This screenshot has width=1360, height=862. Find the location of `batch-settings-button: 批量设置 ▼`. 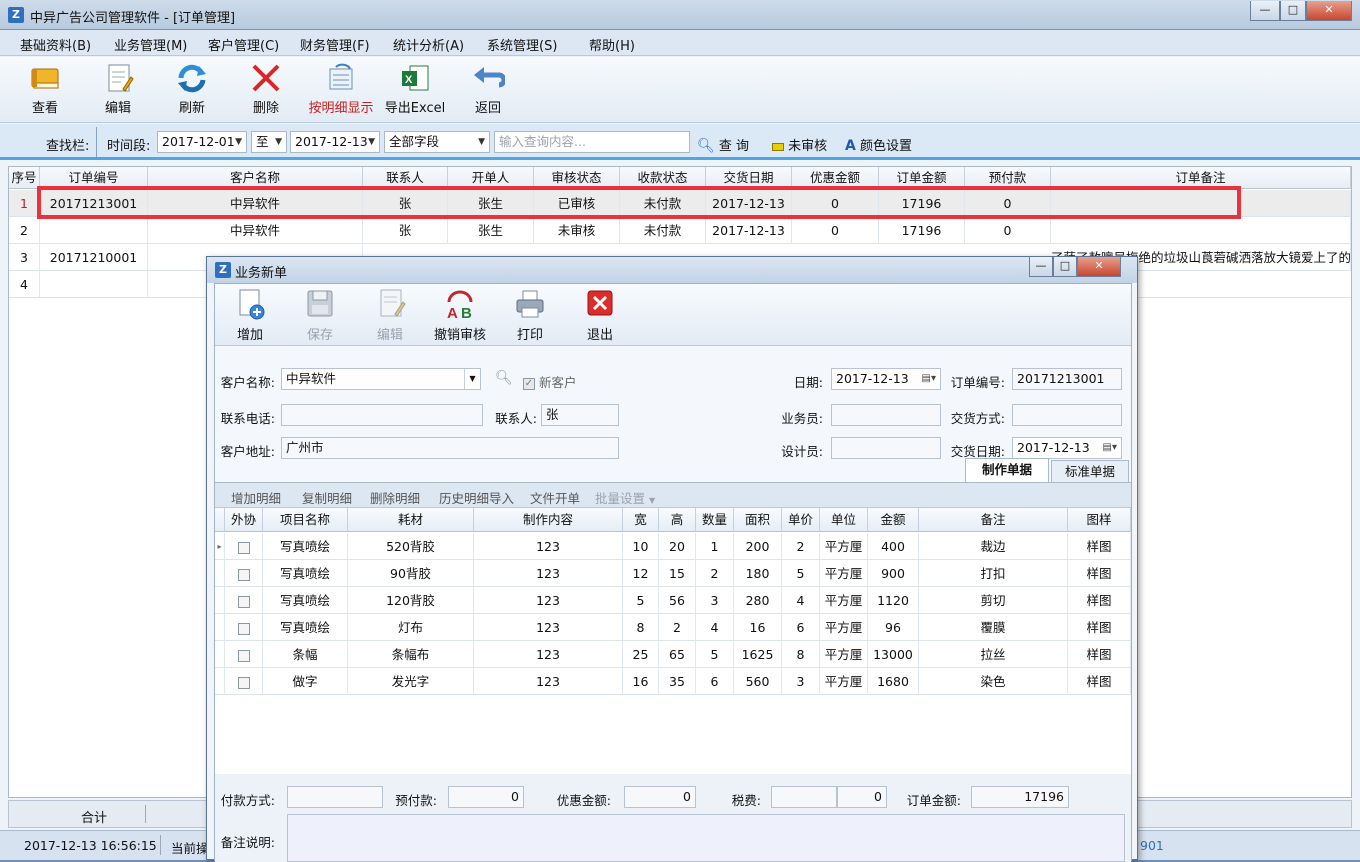

batch-settings-button: 批量设置 ▼ is located at coordinates (625, 497).